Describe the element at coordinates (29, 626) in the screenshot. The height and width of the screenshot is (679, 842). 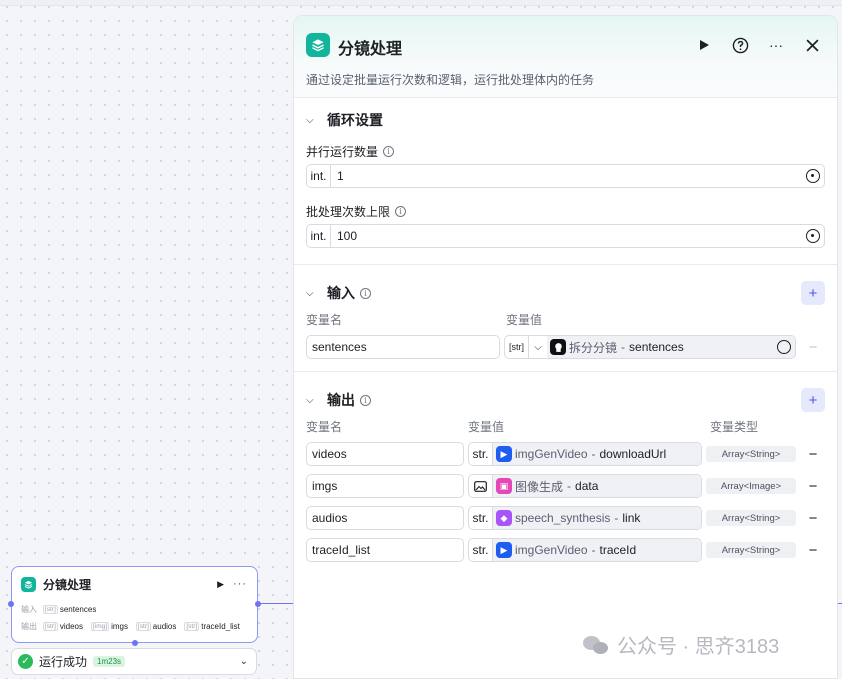
I see `node-output-label: 输出` at that location.